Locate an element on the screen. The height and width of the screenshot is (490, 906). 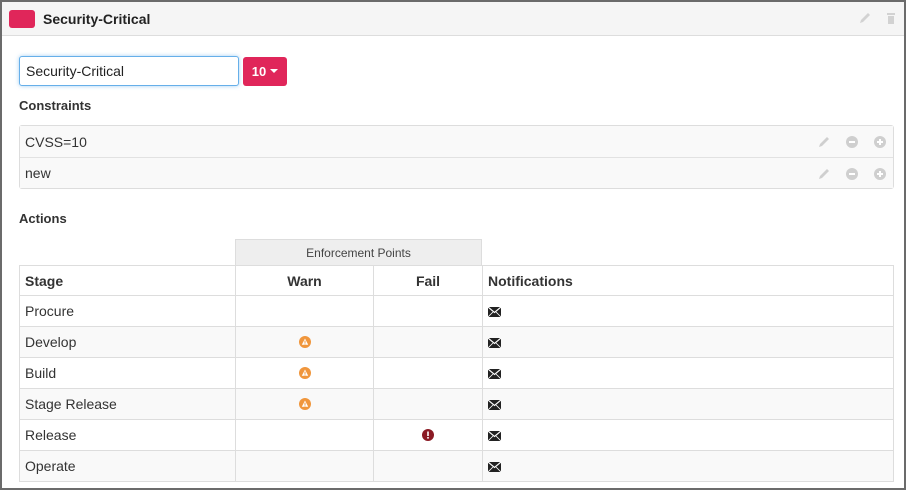
constraint-text: new is located at coordinates (38, 173).